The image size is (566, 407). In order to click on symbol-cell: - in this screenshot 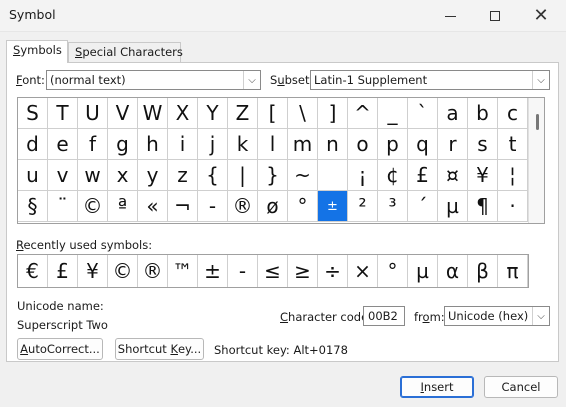, I will do `click(213, 206)`.